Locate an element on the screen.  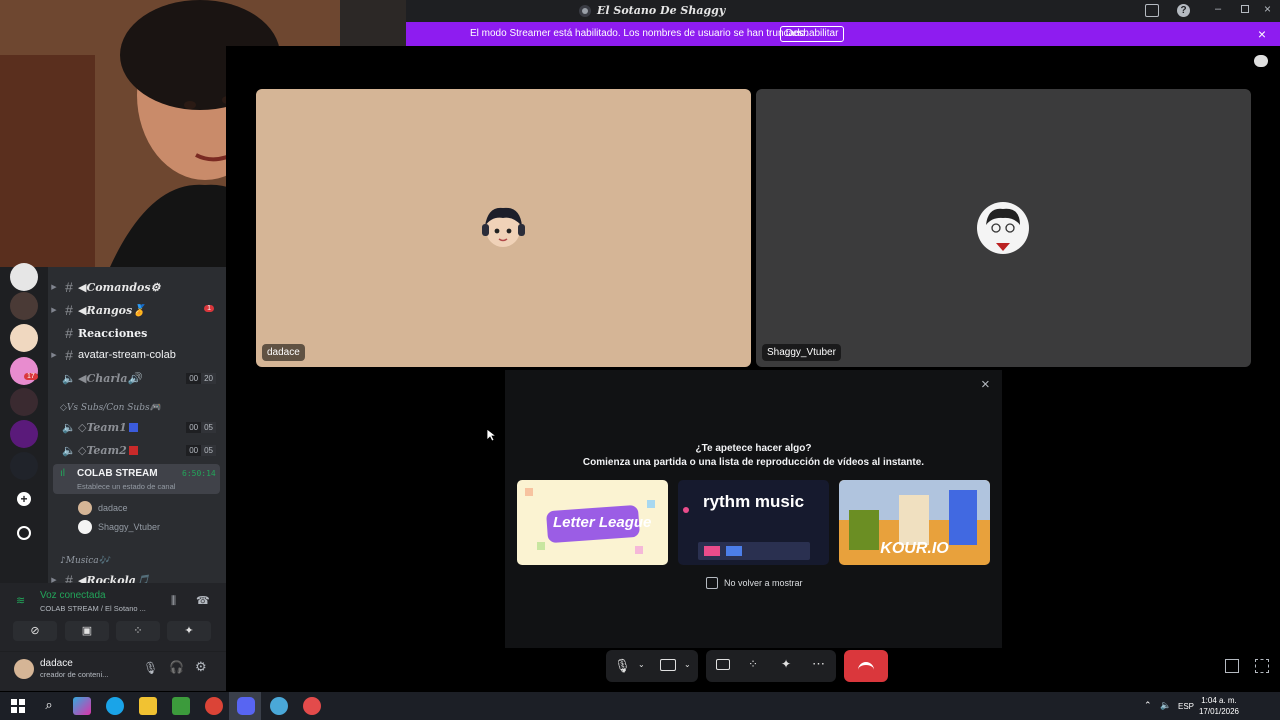
voice-channel-team2: 🔈 ◇Team2 00 05 is located at coordinates (137, 450).